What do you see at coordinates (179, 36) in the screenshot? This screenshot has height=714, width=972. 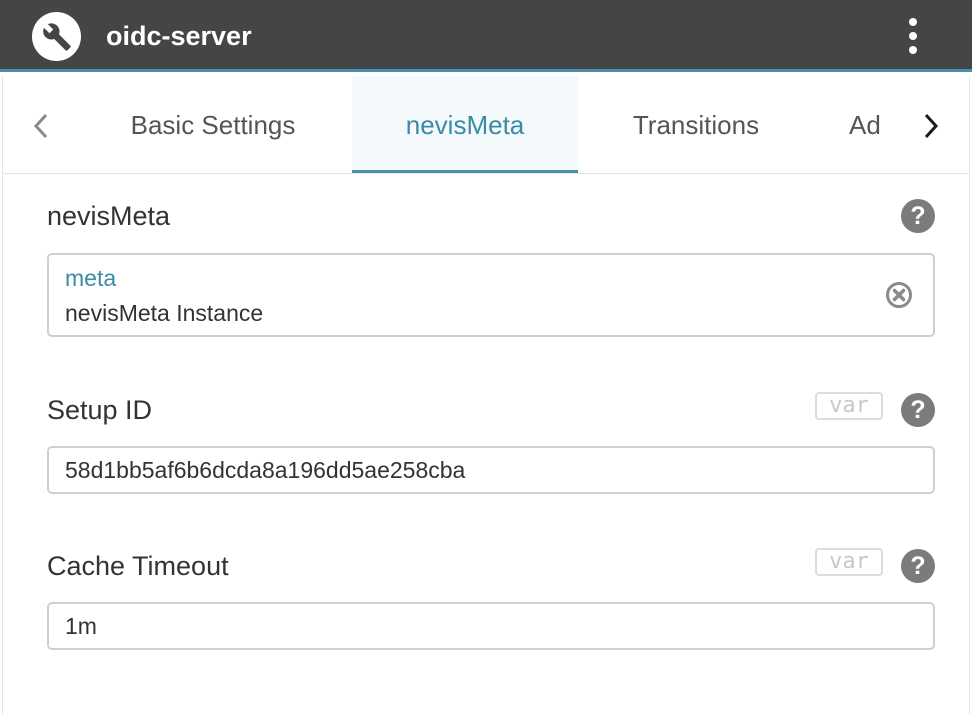 I see `app-title: oidc-server` at bounding box center [179, 36].